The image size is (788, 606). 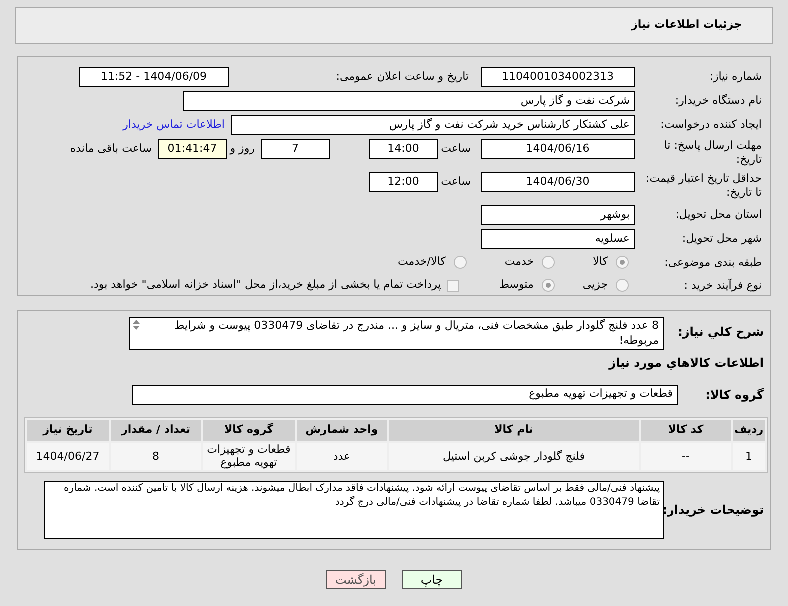 I want to click on print-button: چاپ, so click(x=432, y=579).